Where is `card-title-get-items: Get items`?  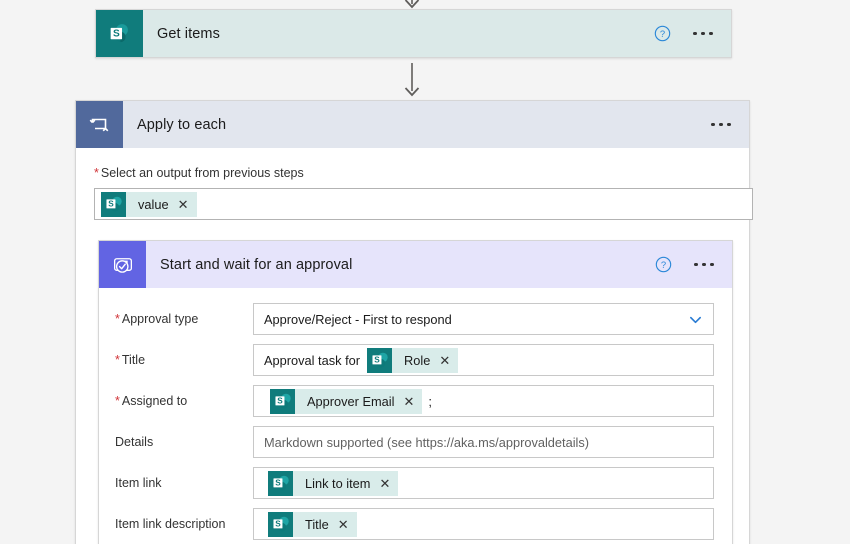
card-title-get-items: Get items is located at coordinates (188, 33).